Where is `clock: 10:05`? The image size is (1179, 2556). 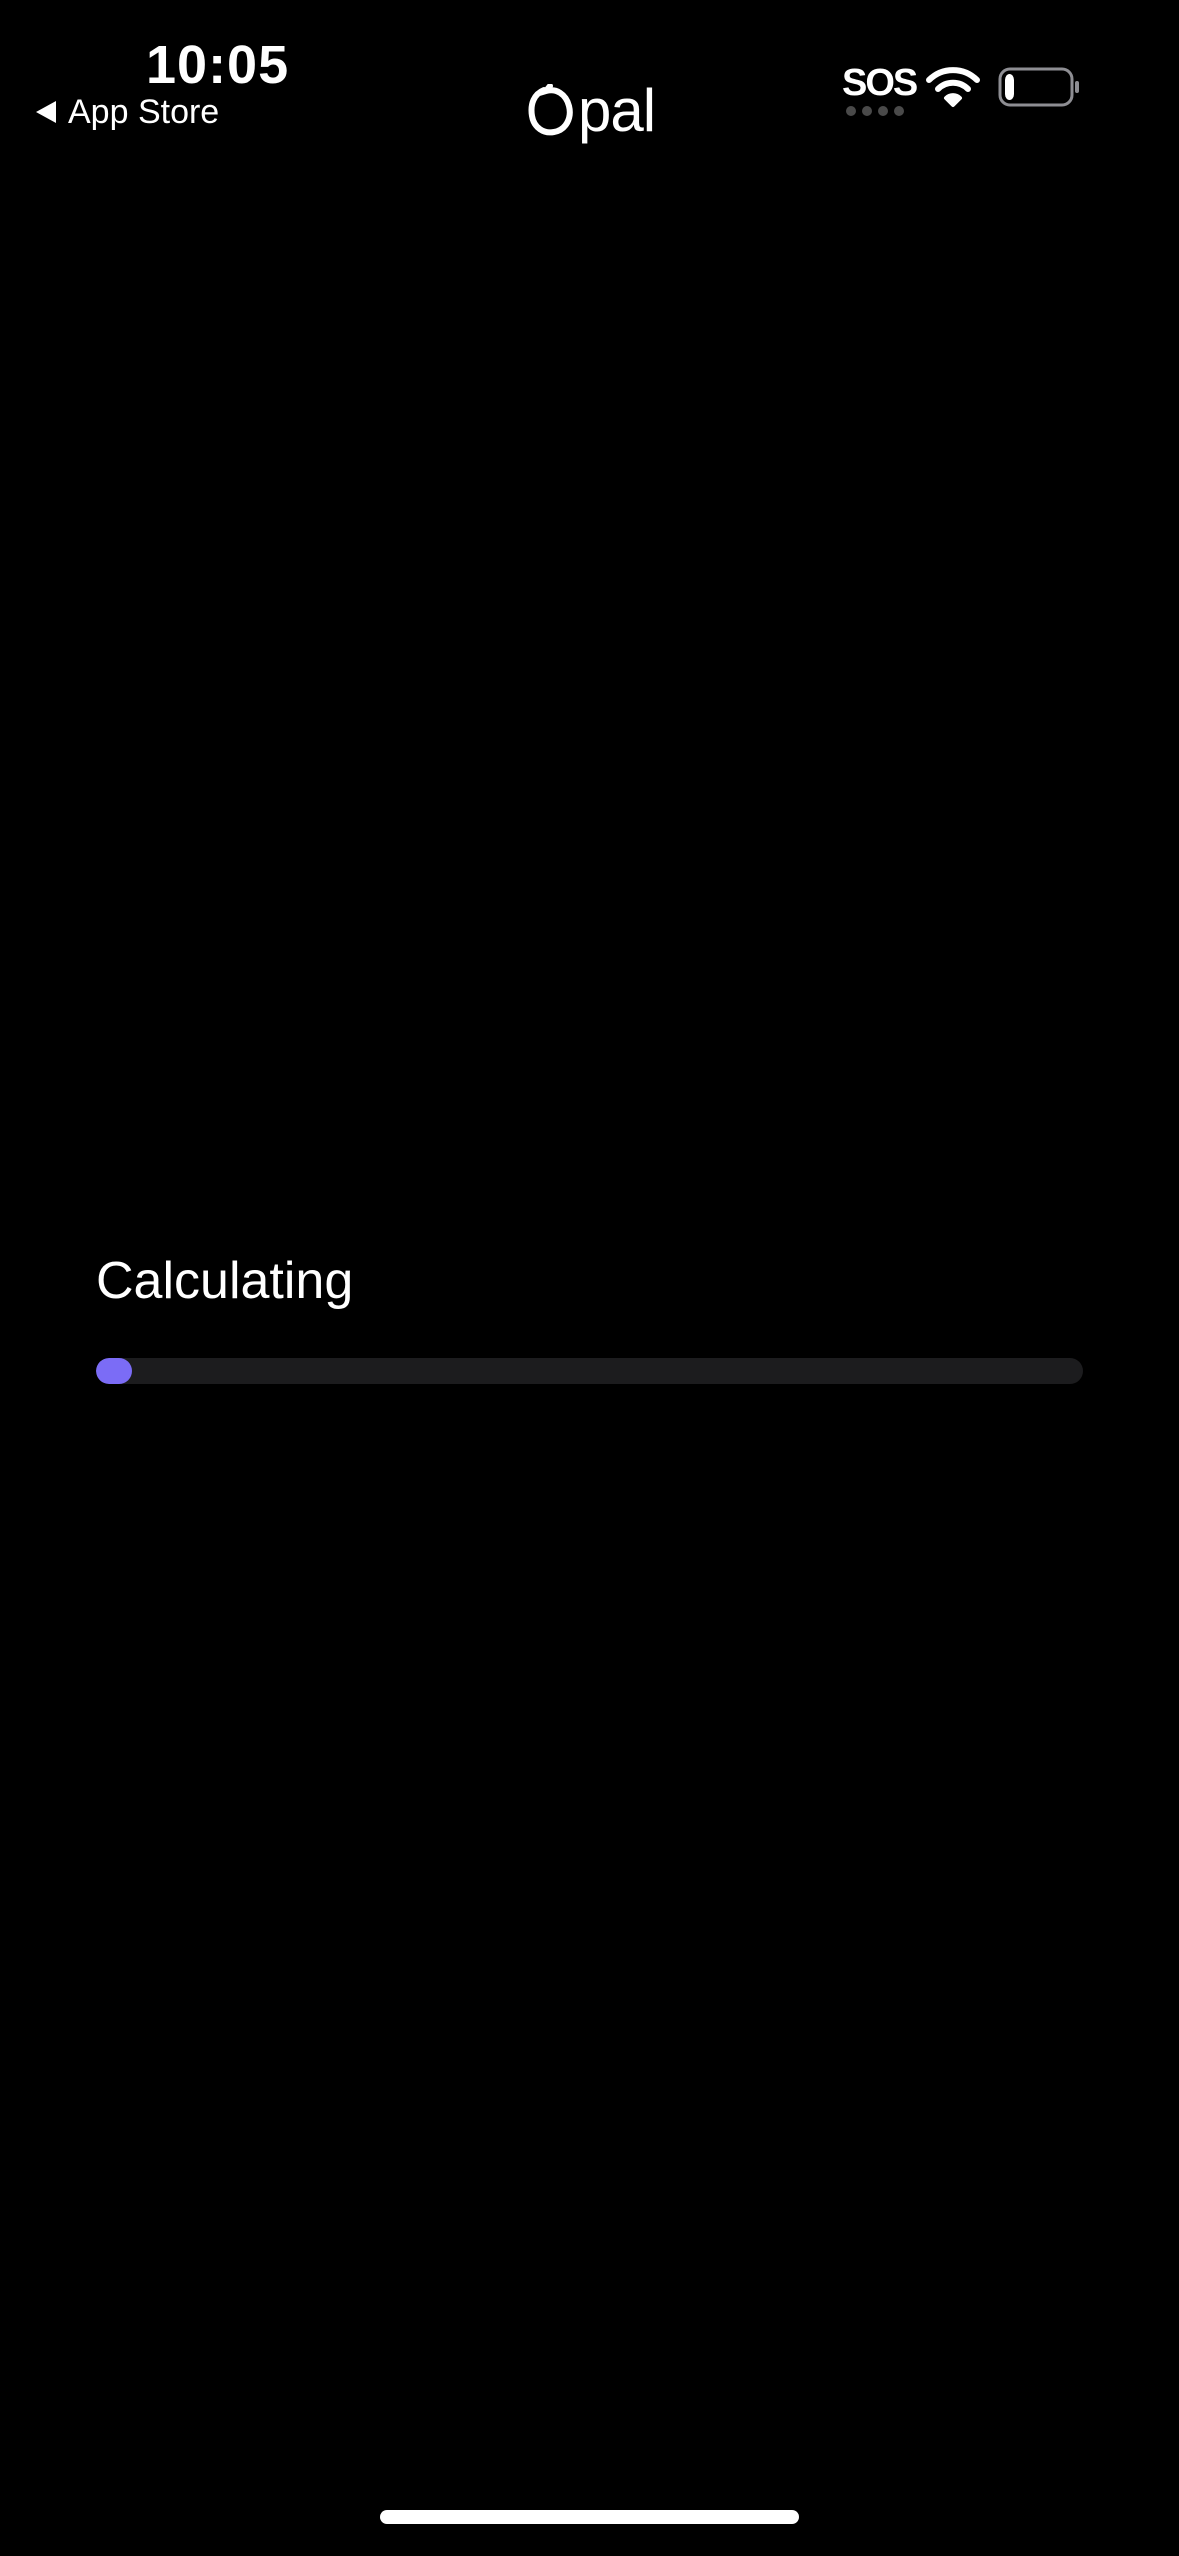 clock: 10:05 is located at coordinates (218, 65).